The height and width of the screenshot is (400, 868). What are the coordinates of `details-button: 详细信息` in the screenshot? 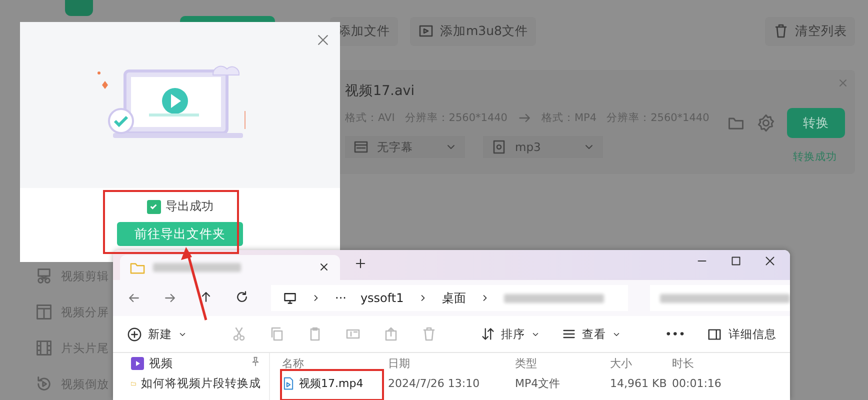 It's located at (748, 334).